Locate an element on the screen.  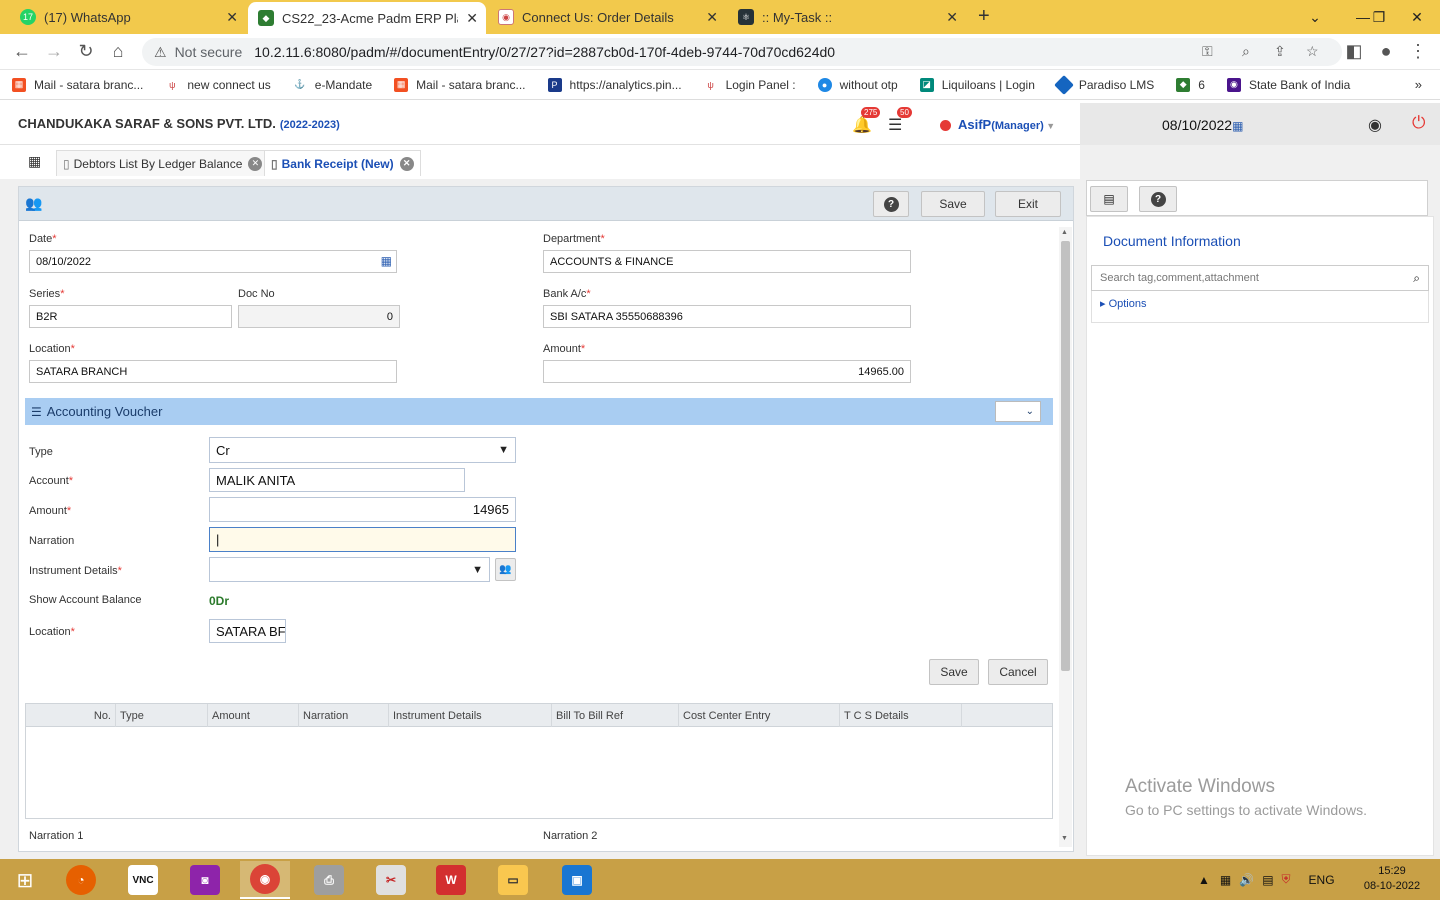
apps-grid-icon: ▦ is located at coordinates (34, 161).